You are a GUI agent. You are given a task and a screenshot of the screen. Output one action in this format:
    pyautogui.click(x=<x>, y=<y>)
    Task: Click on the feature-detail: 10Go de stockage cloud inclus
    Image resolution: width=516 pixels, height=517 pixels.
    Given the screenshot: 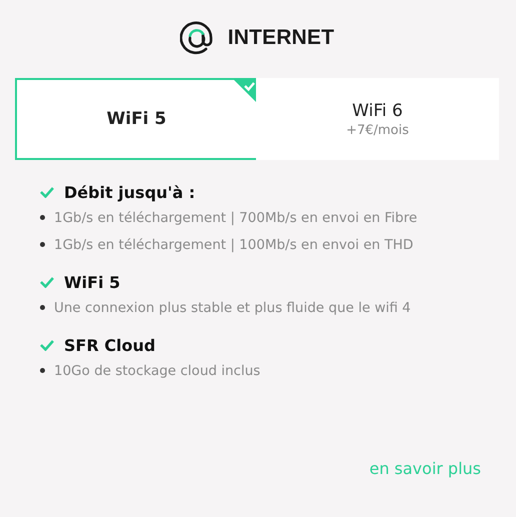 What is the action you would take?
    pyautogui.click(x=157, y=370)
    